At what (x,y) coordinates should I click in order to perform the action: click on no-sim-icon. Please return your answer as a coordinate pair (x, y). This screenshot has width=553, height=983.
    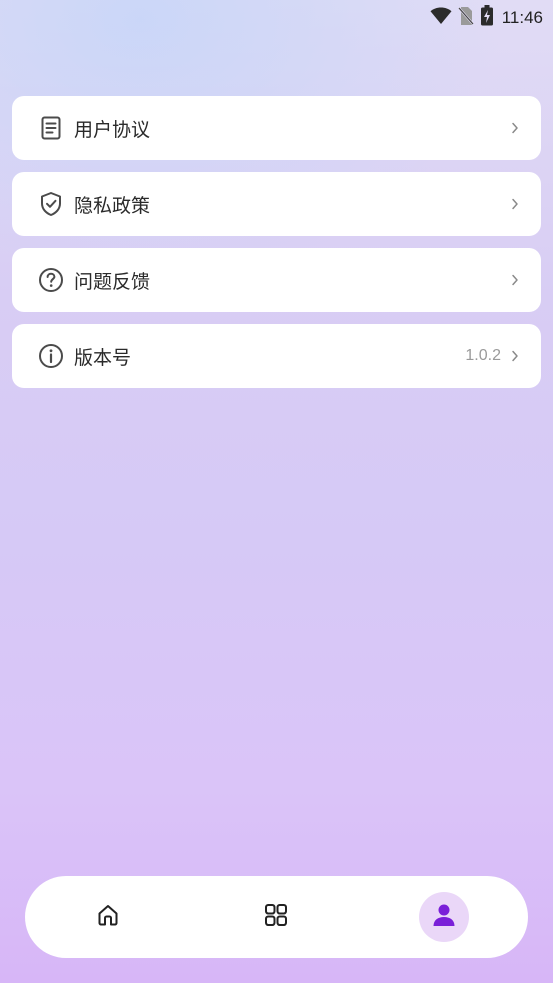
    Looking at the image, I should click on (465, 18).